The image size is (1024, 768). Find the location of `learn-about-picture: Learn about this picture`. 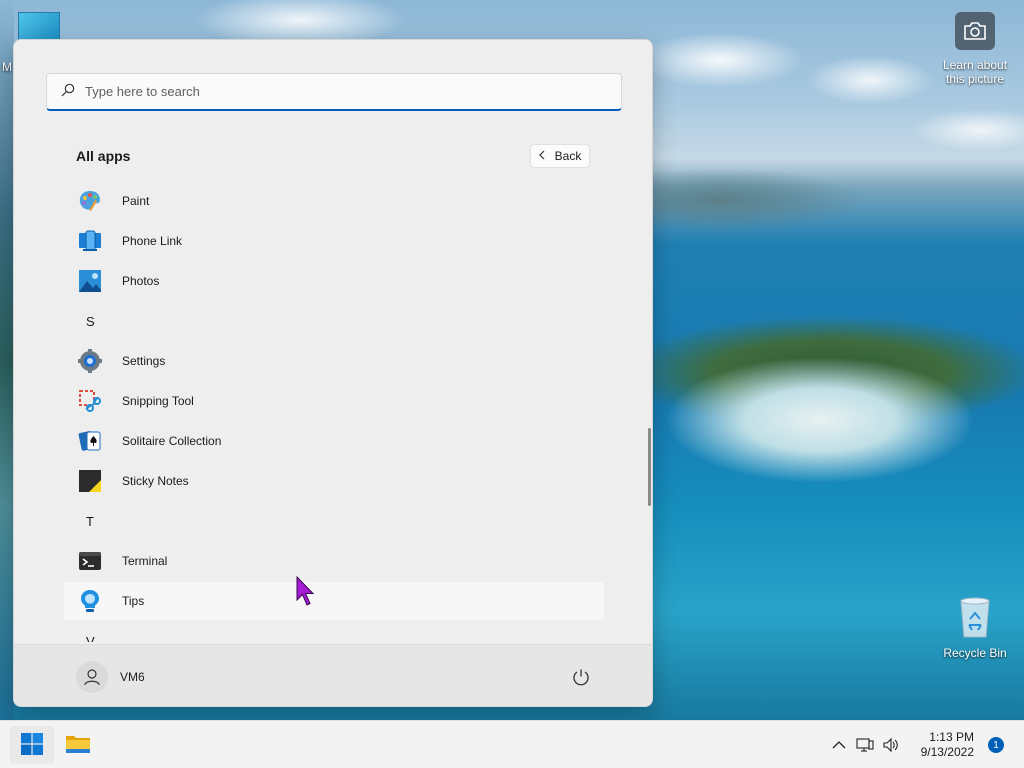

learn-about-picture: Learn about this picture is located at coordinates (975, 49).